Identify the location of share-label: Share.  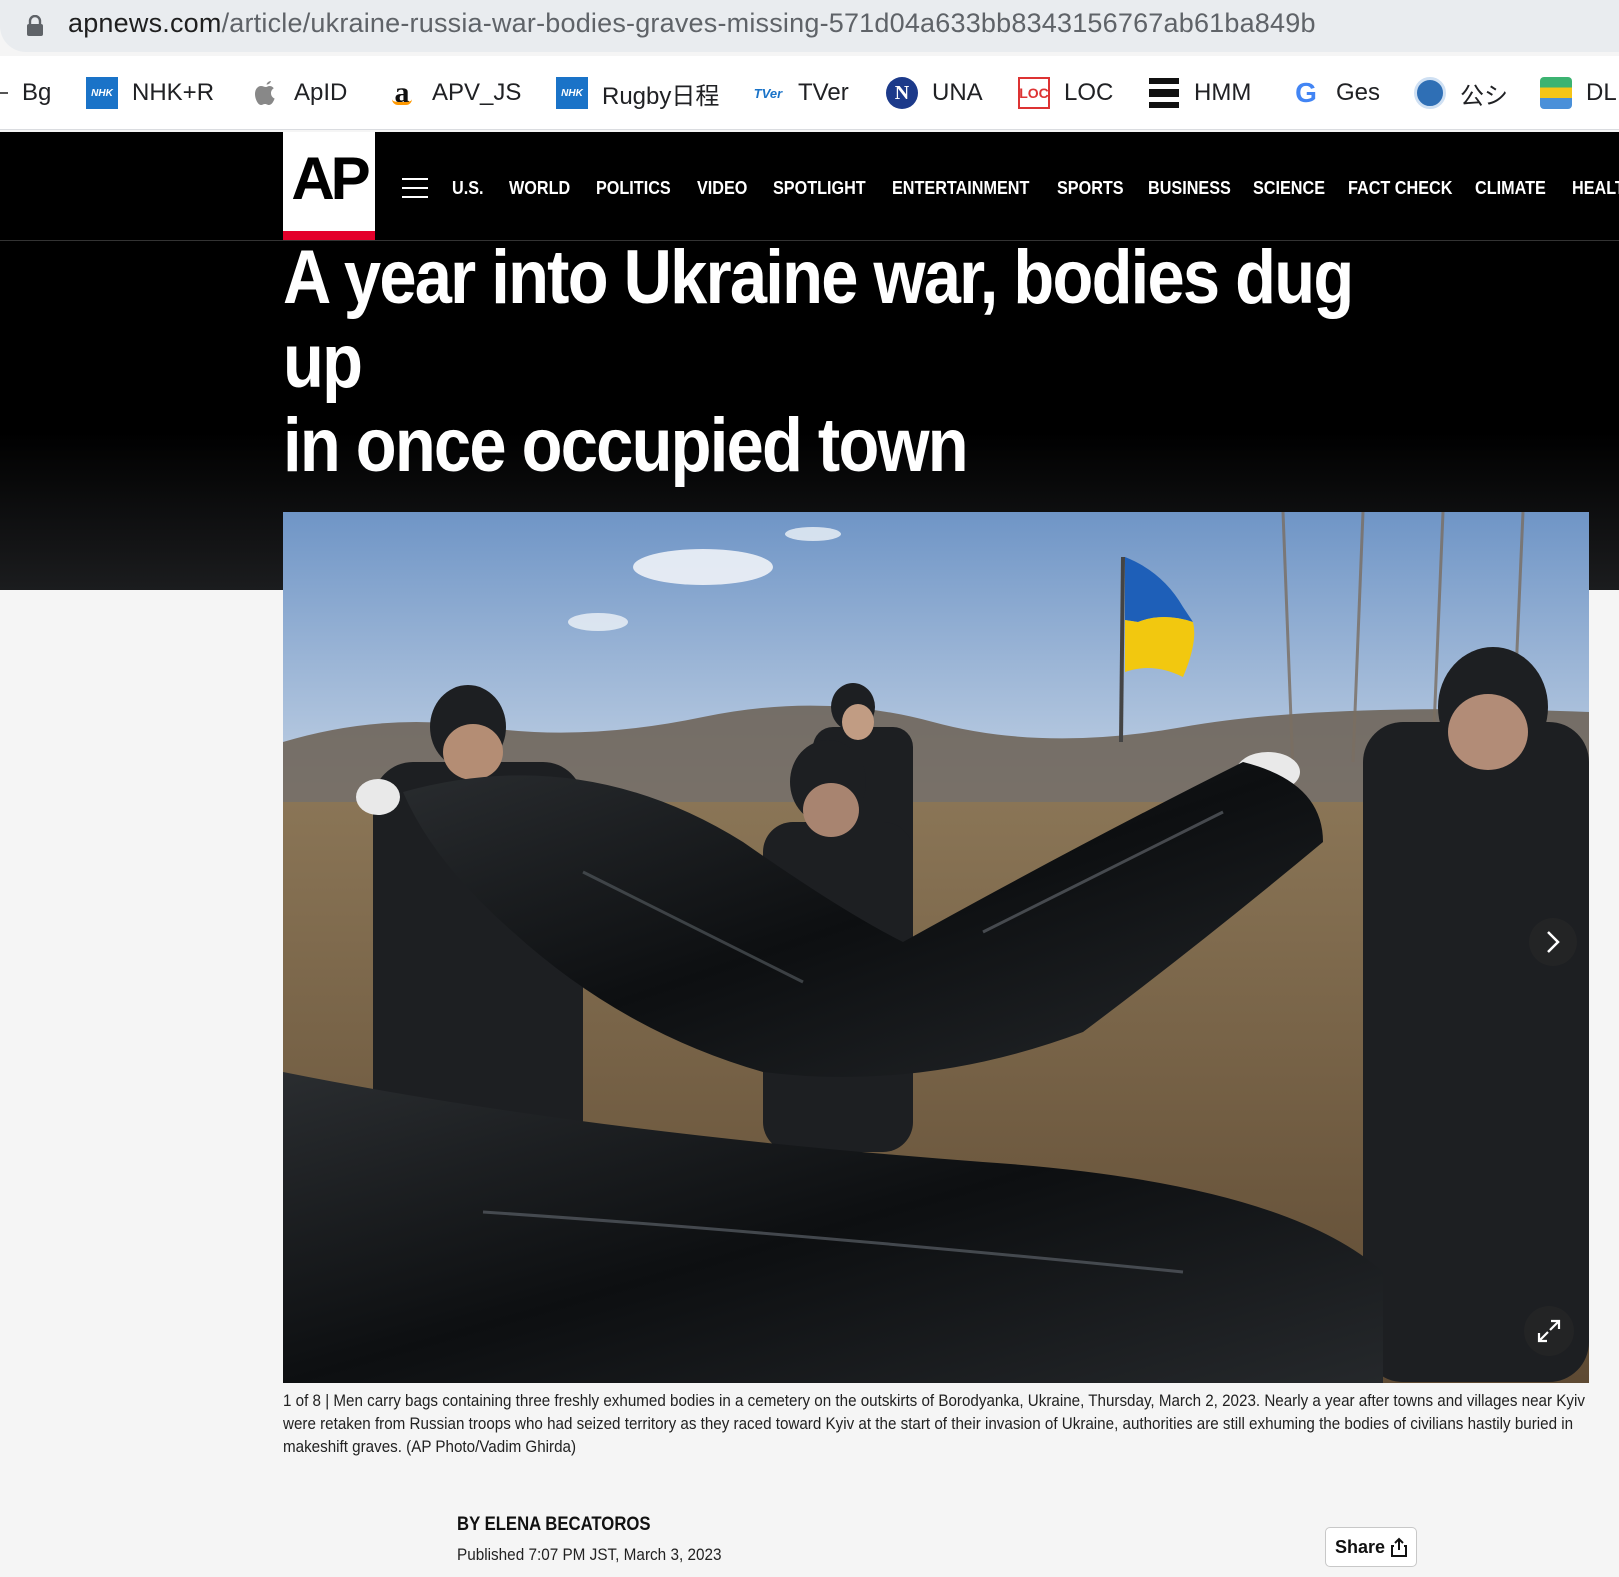
(1360, 1546).